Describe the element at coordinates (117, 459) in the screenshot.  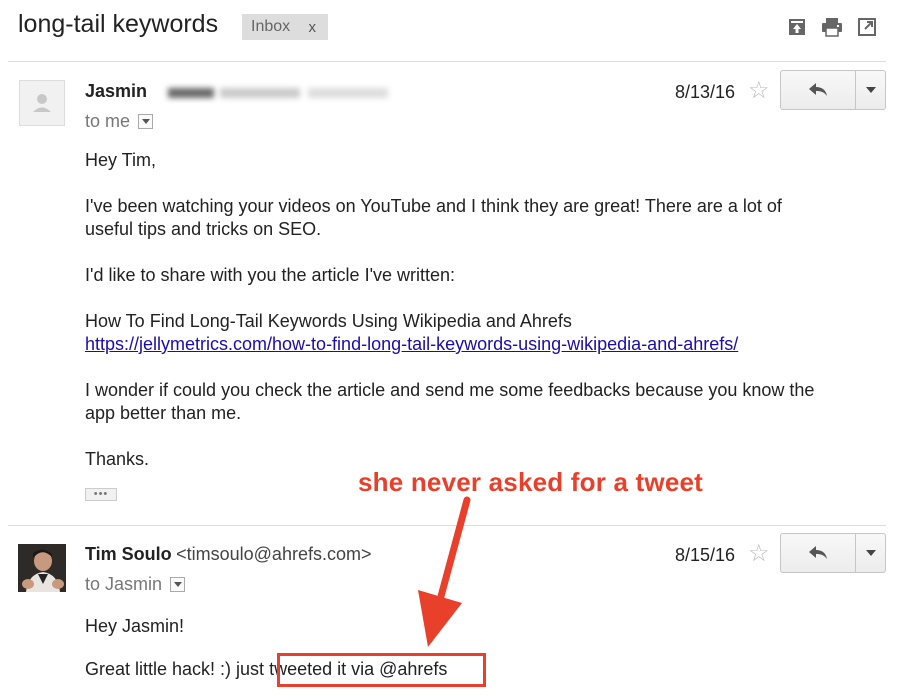
I see `message-closing: Thanks.` at that location.